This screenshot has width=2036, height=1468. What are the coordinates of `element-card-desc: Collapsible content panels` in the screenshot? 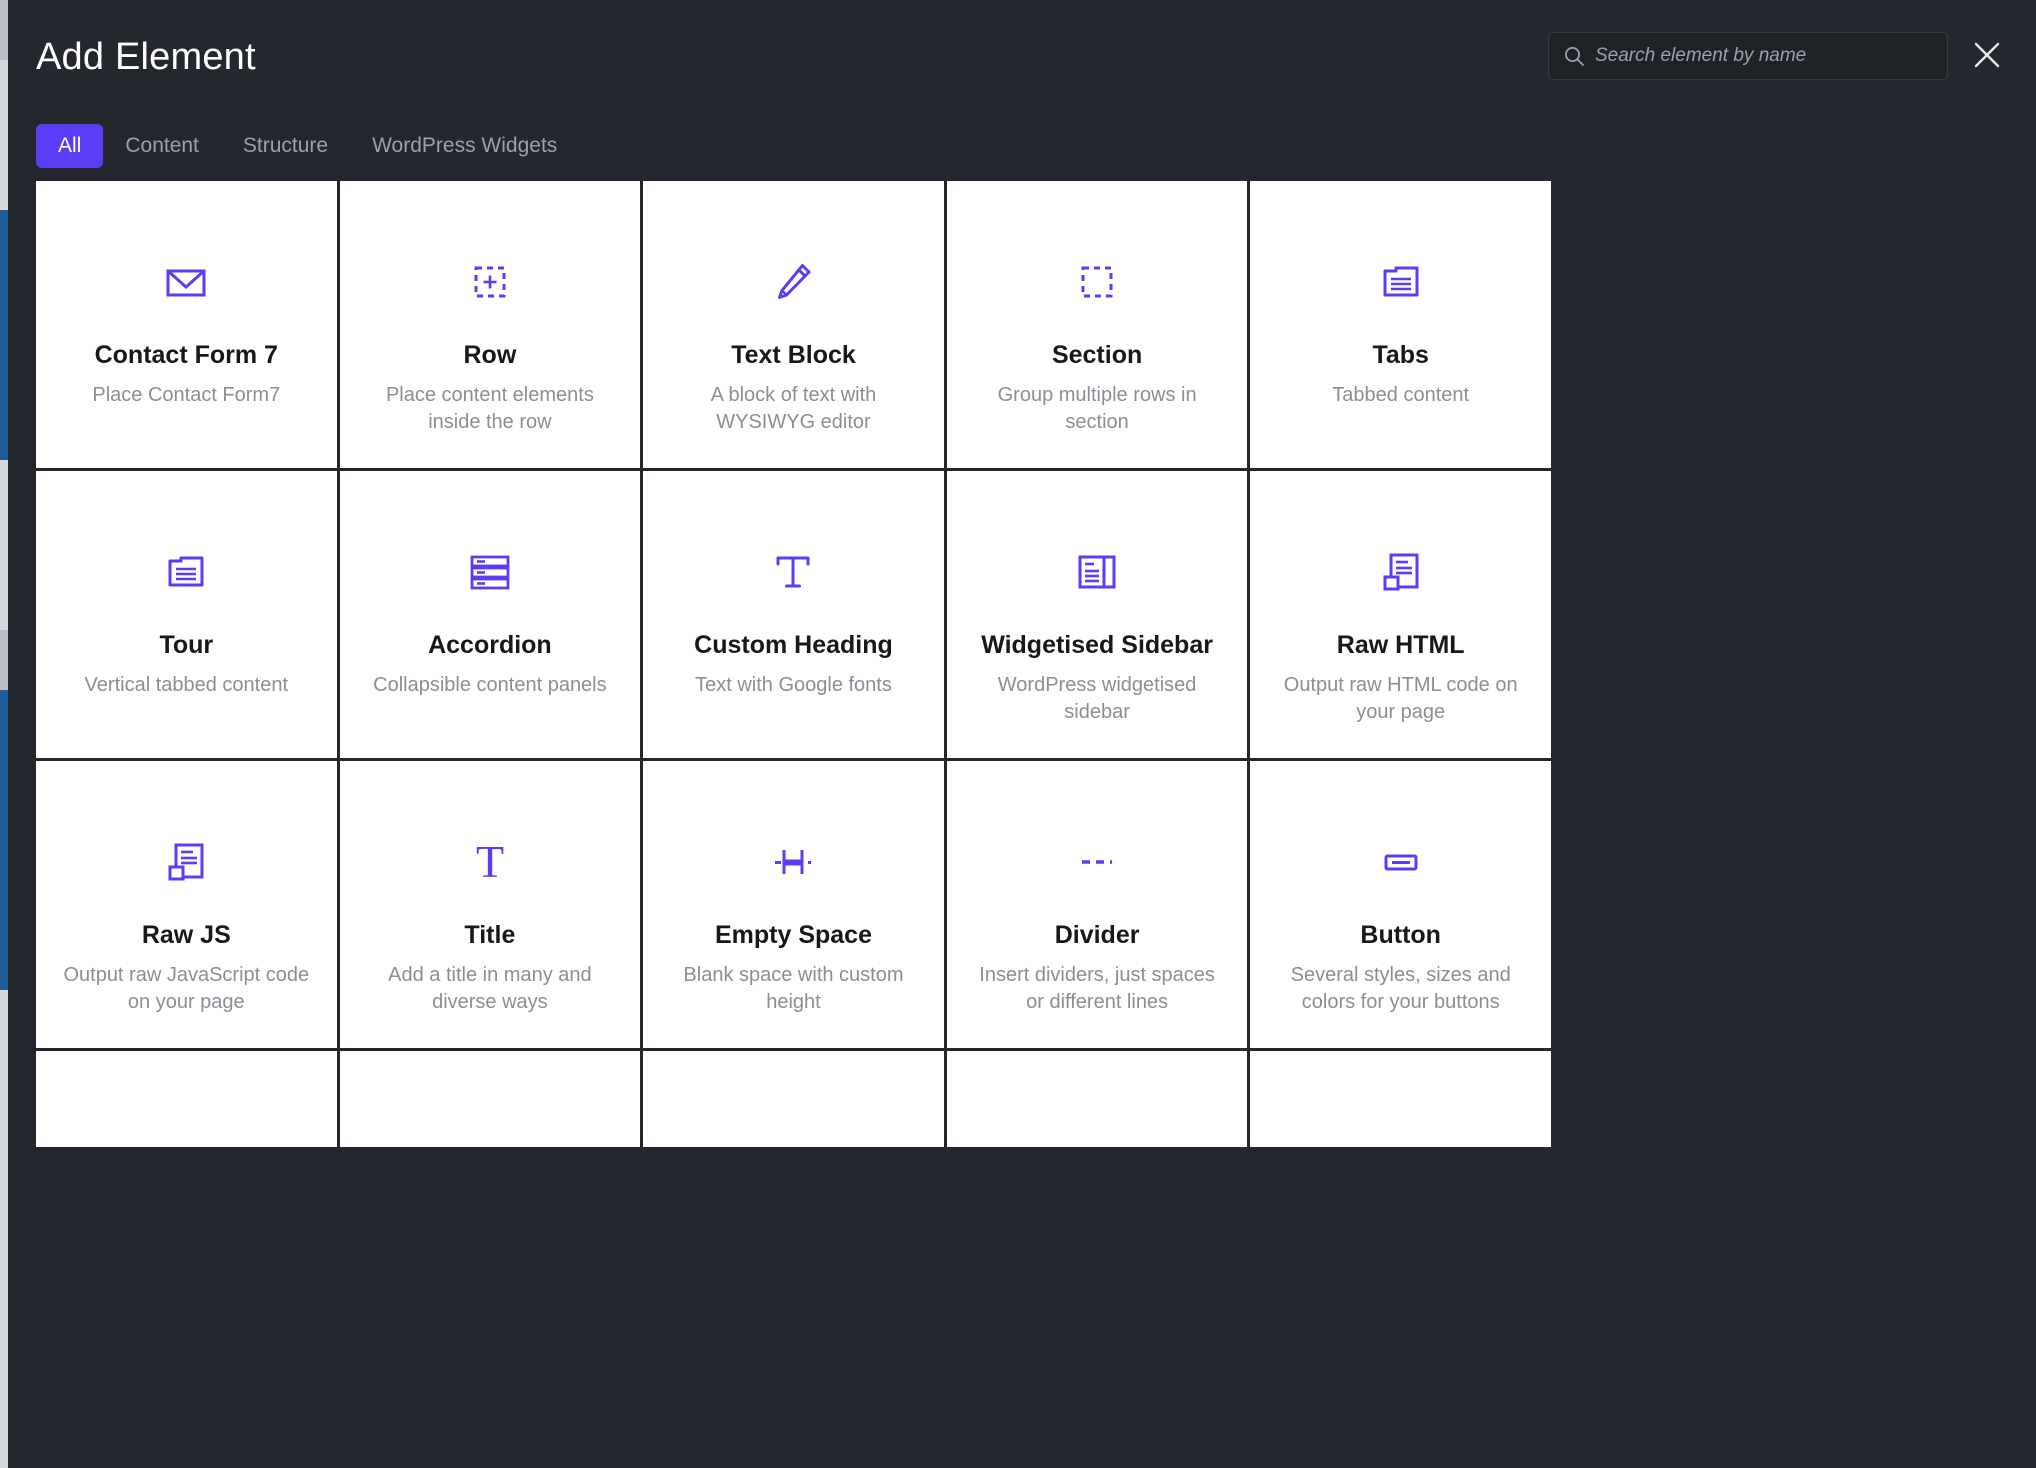 It's located at (490, 684).